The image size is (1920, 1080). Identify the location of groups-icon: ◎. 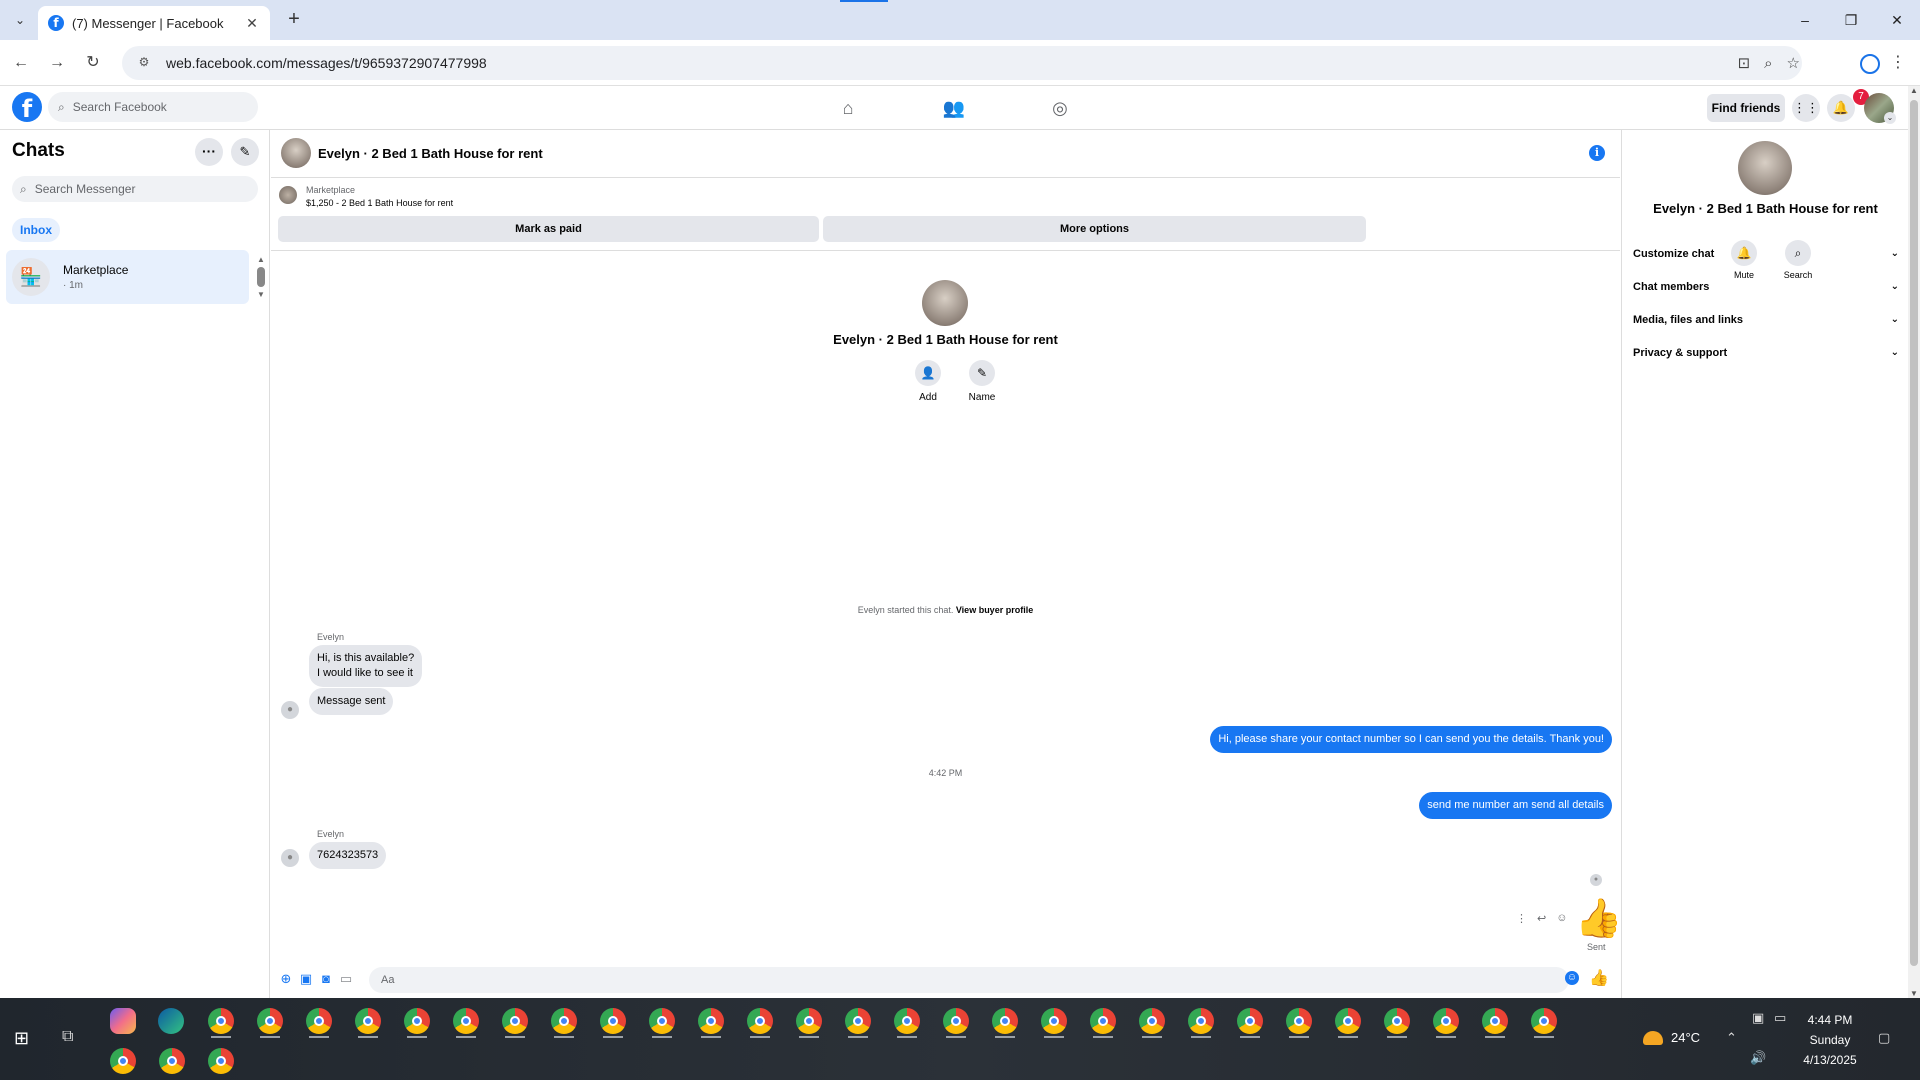
(1060, 108).